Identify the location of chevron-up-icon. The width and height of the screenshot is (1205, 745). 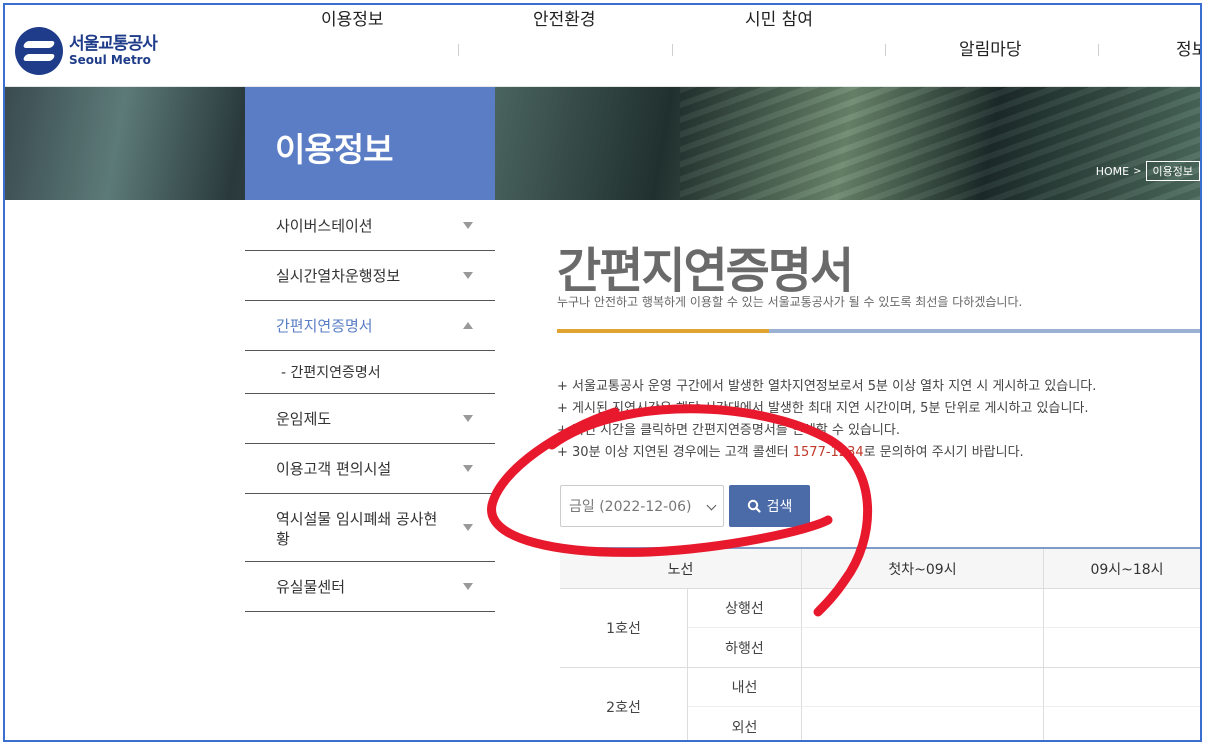
(468, 325).